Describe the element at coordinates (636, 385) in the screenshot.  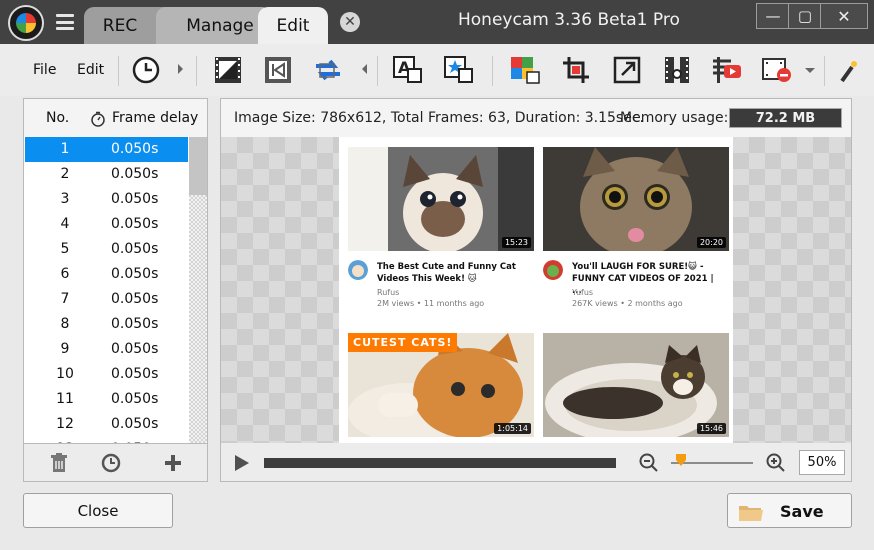
I see `video-thumbnail: 15:46` at that location.